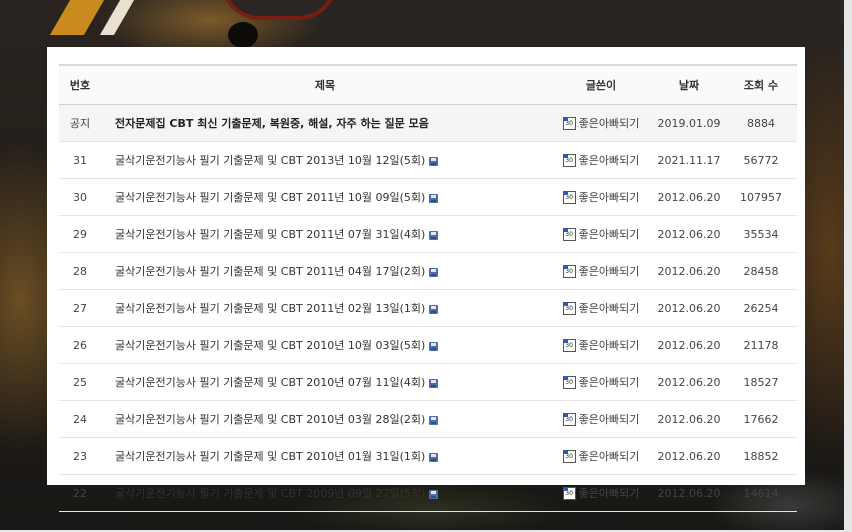 This screenshot has width=852, height=532. Describe the element at coordinates (270, 271) in the screenshot. I see `post-title-link: 굴삭기운전기능사 필기 기출문제 및 CBT 2011년 04월 17일(2회)` at that location.